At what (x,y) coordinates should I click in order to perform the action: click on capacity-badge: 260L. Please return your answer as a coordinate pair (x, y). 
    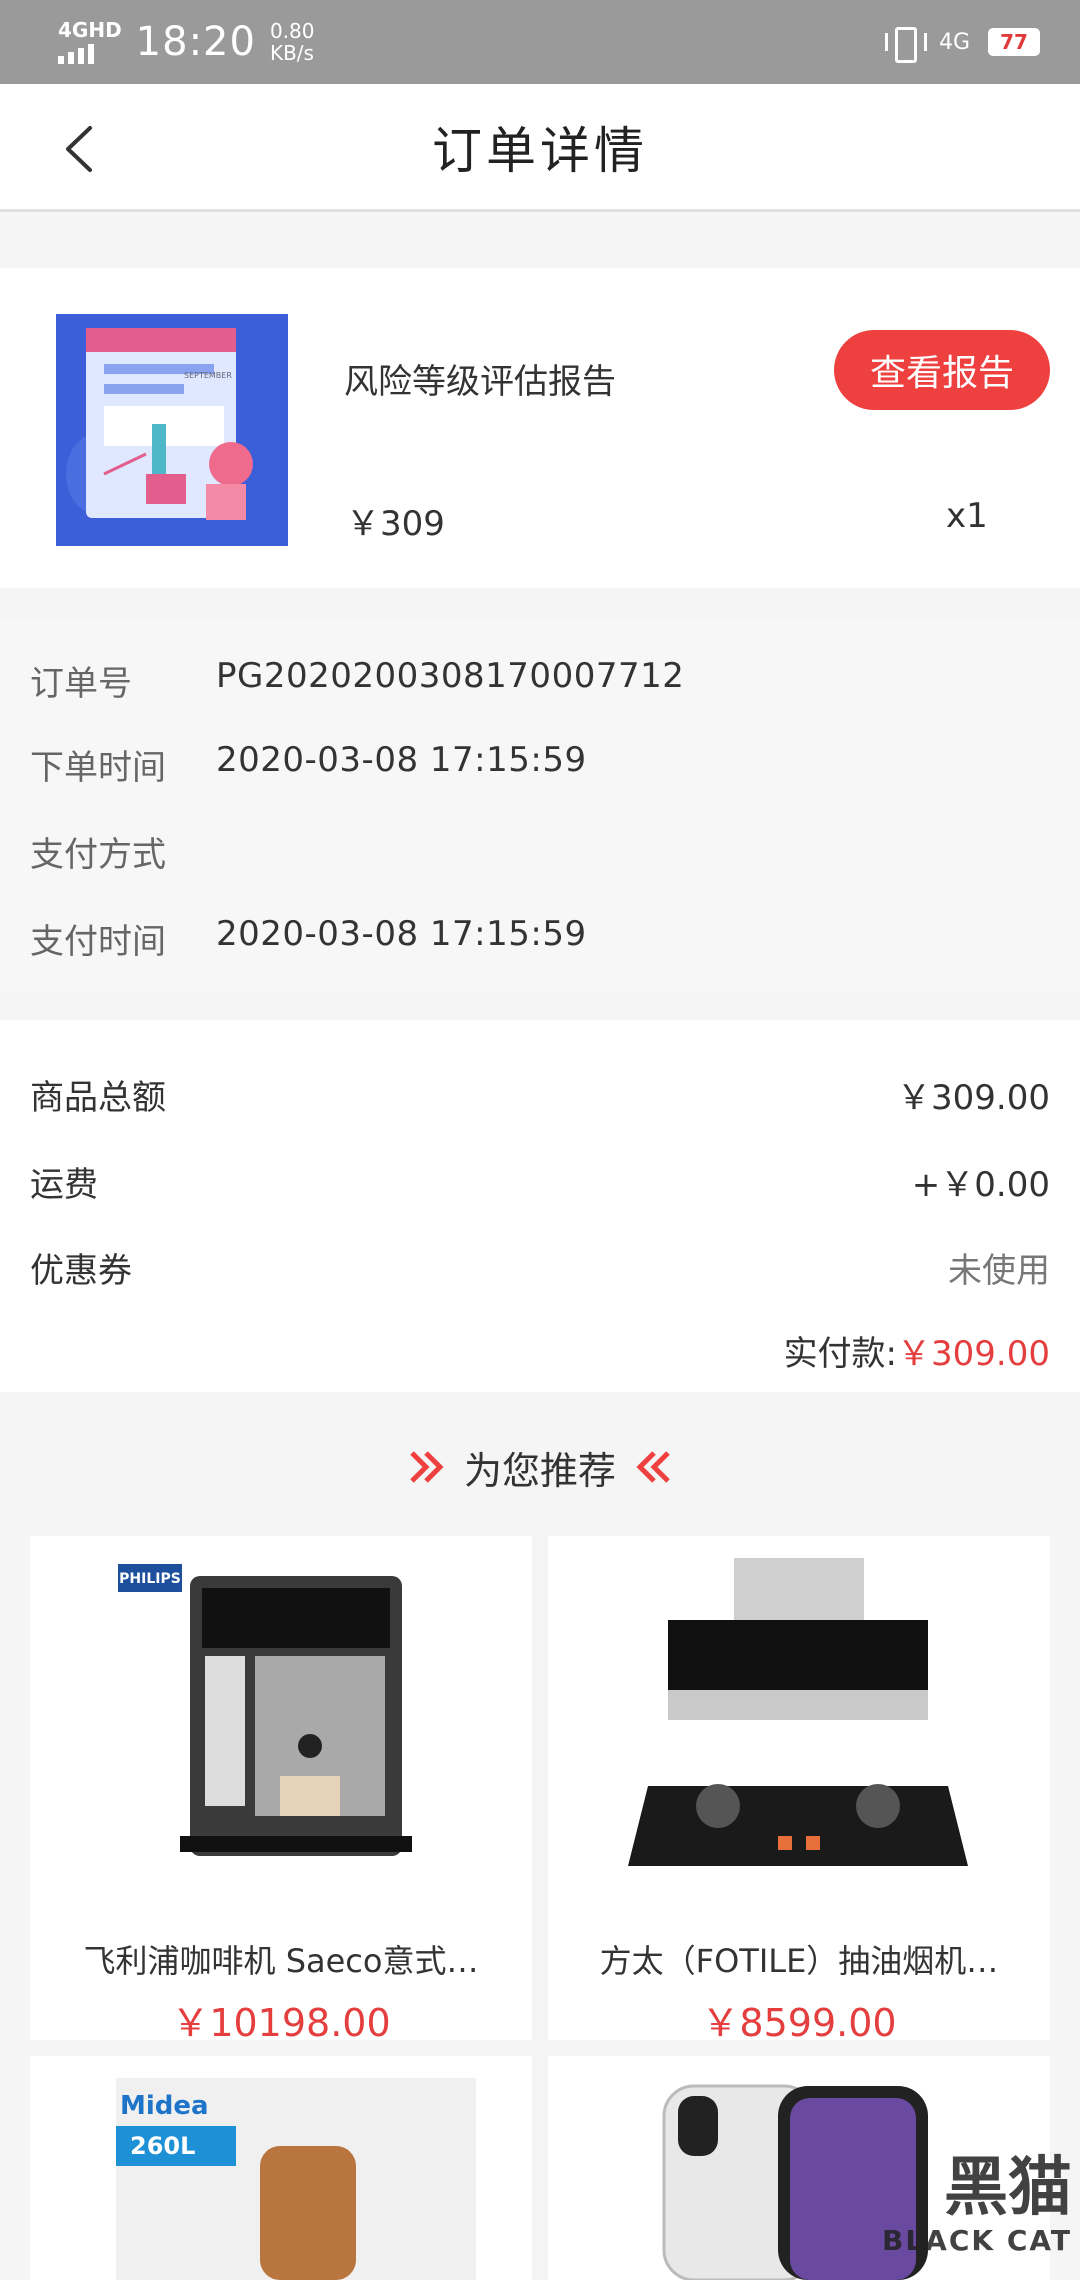
    Looking at the image, I should click on (162, 2146).